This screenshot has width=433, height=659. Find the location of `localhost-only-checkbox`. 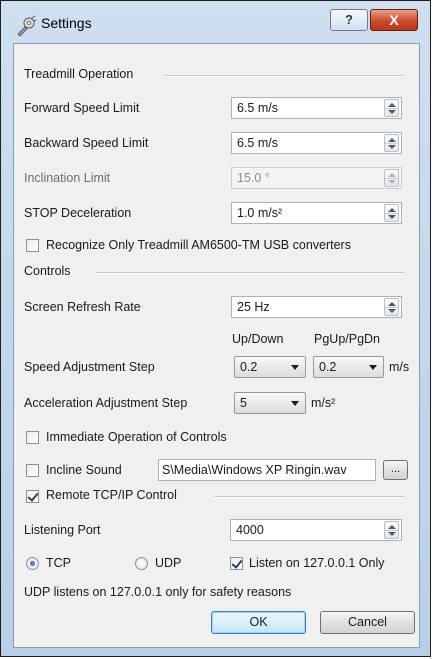

localhost-only-checkbox is located at coordinates (236, 563).